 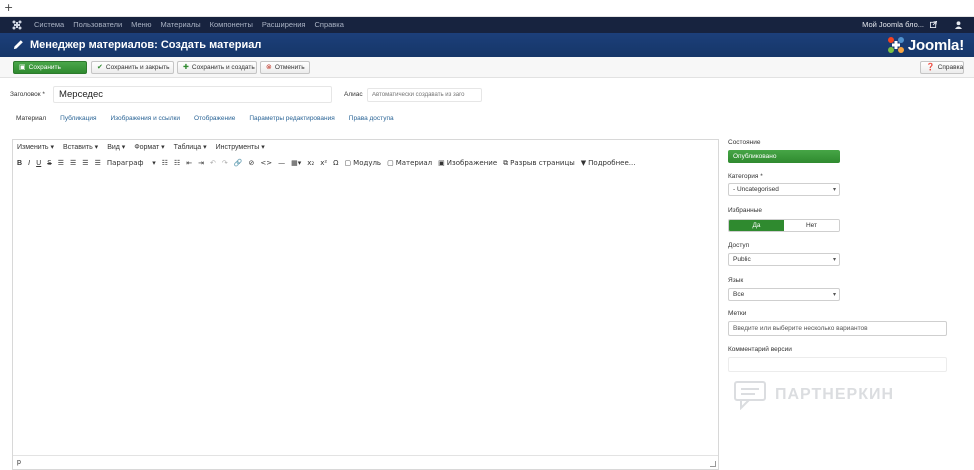 I want to click on editor-menu-table-label: Таблица, so click(x=187, y=147).